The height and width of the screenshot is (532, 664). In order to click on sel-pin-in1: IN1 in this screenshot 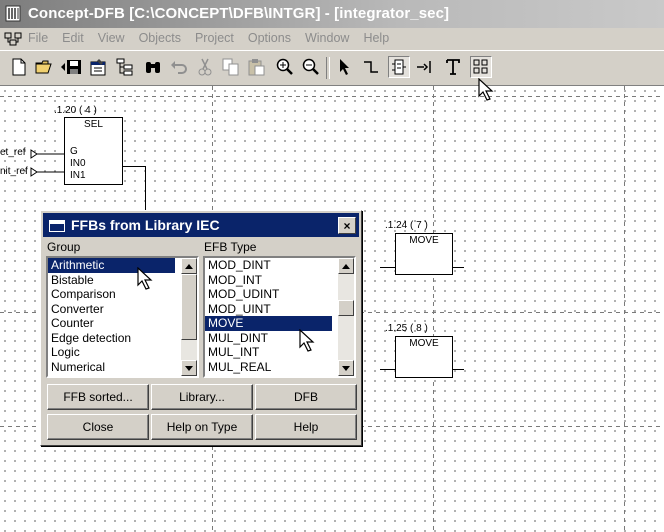, I will do `click(78, 175)`.